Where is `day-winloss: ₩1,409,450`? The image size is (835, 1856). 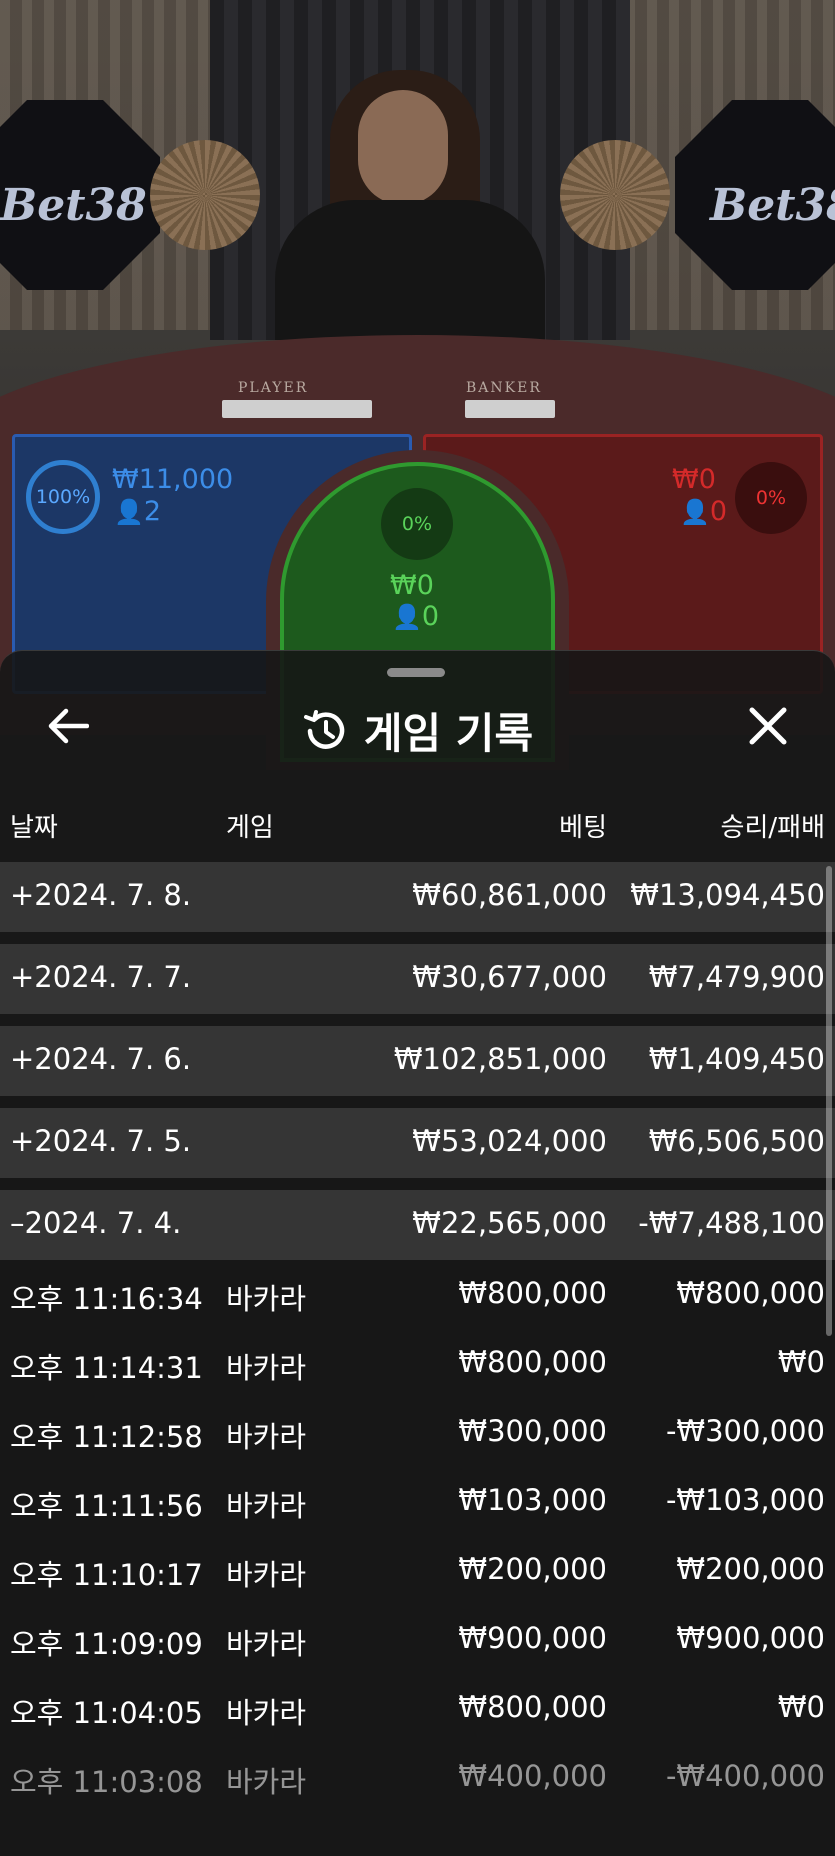 day-winloss: ₩1,409,450 is located at coordinates (736, 1059).